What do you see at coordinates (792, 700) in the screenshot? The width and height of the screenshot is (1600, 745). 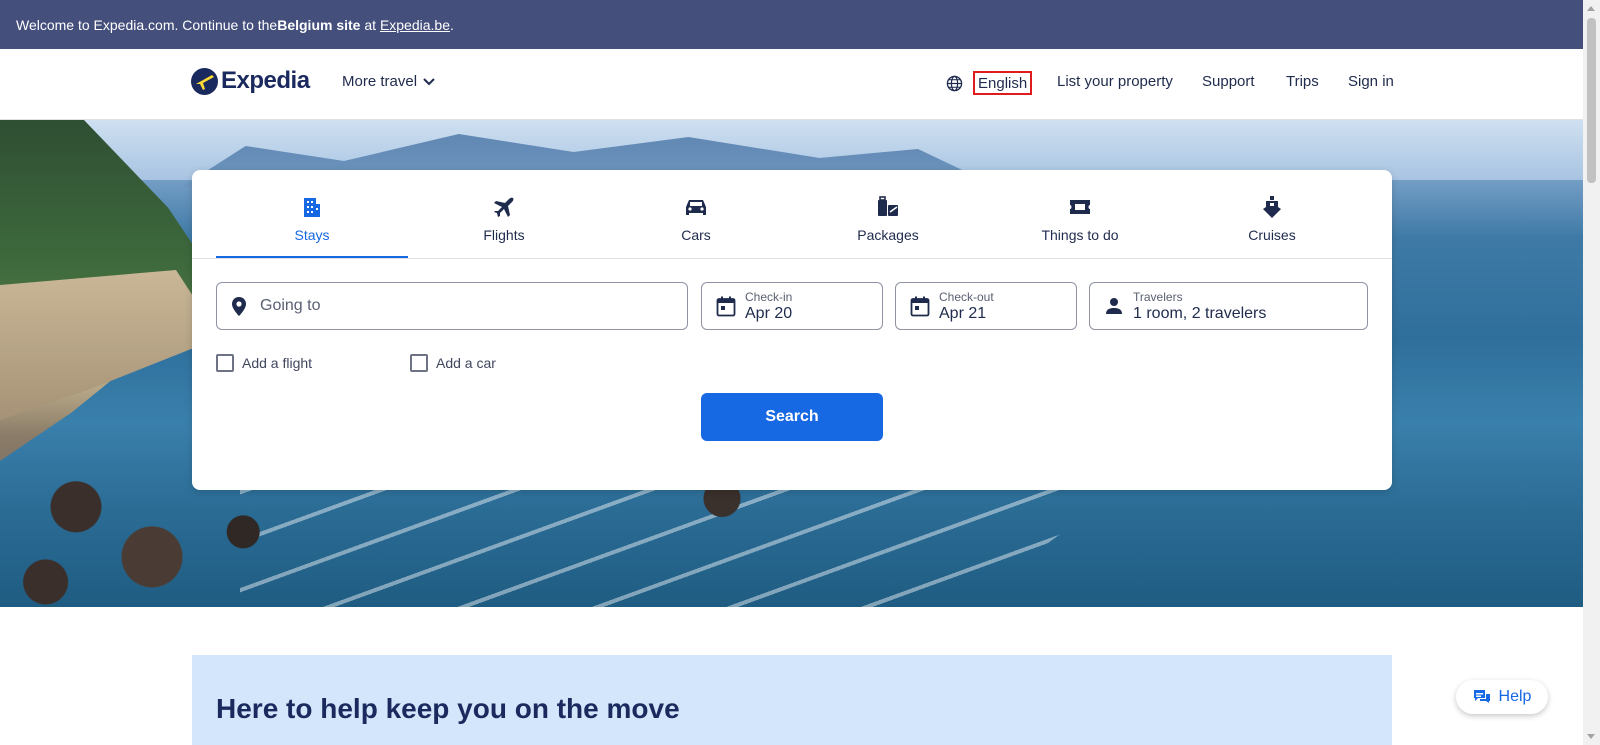 I see `help-section: Here to help keep you on the move` at bounding box center [792, 700].